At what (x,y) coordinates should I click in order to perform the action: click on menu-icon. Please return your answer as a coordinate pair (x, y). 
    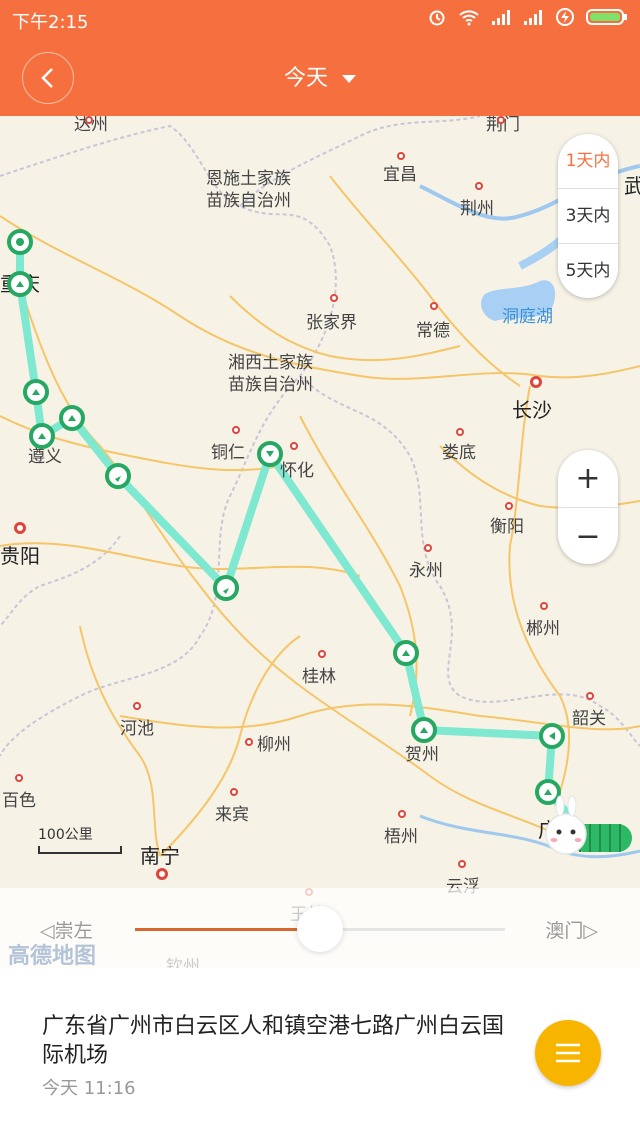
    Looking at the image, I should click on (568, 1053).